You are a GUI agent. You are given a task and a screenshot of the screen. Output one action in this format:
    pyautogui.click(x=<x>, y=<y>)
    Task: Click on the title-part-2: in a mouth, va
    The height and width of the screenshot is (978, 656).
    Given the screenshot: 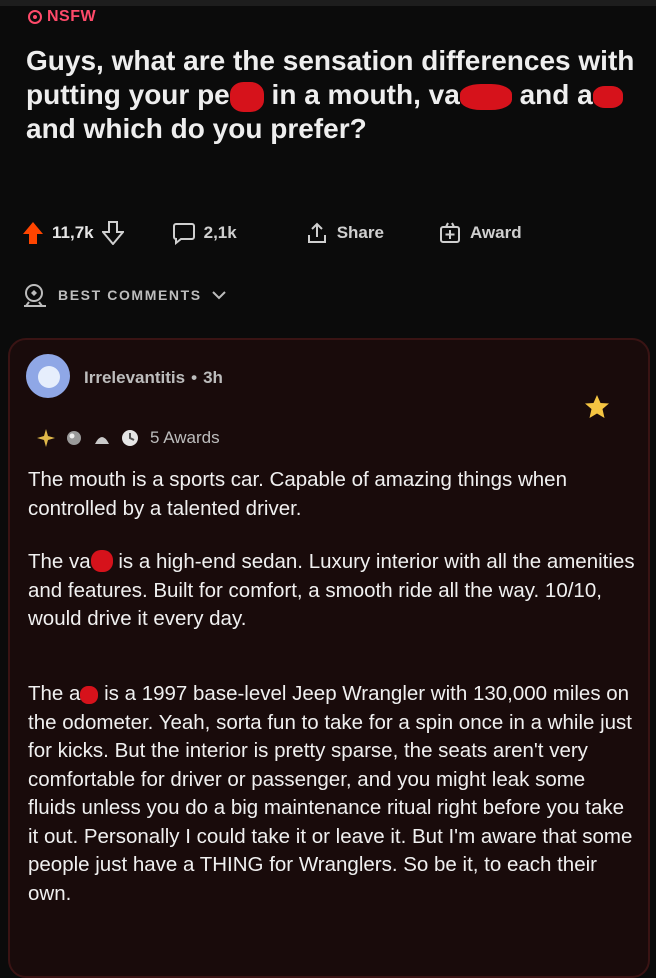 What is the action you would take?
    pyautogui.click(x=365, y=94)
    